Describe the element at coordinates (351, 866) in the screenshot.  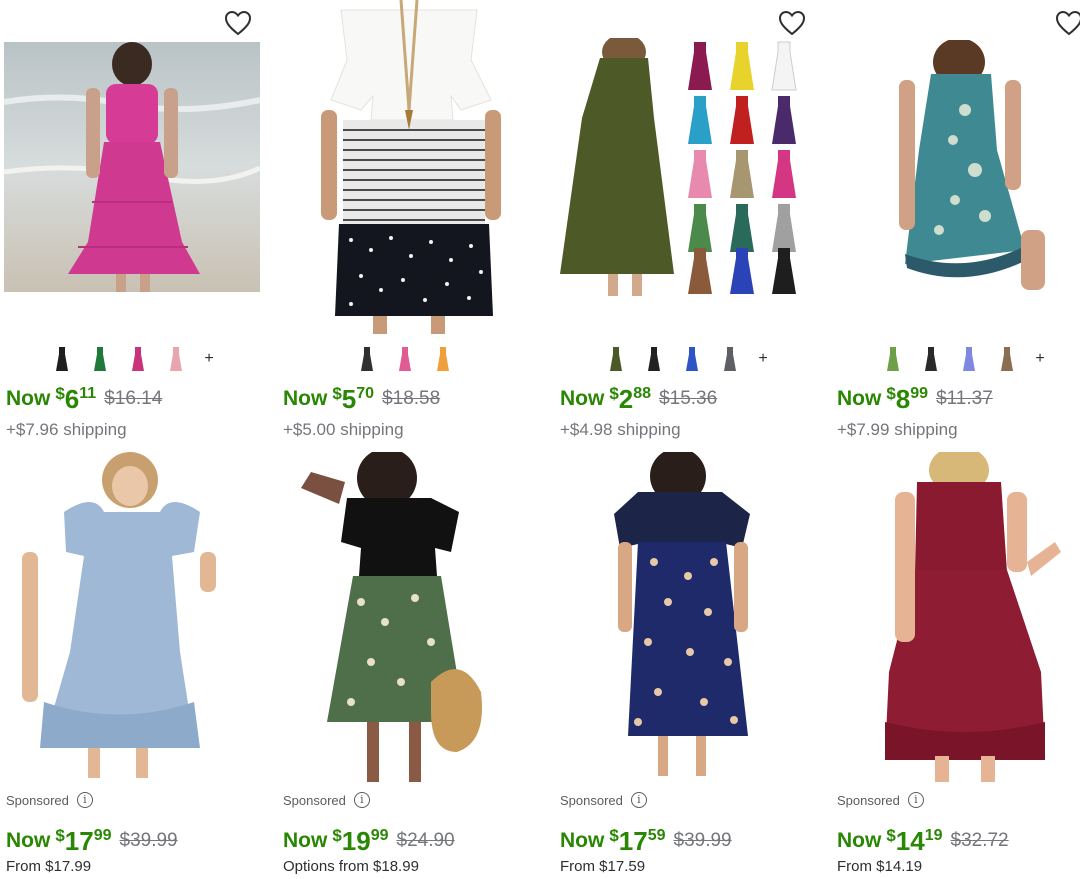
I see `from-price-text: Options from $18.99` at that location.